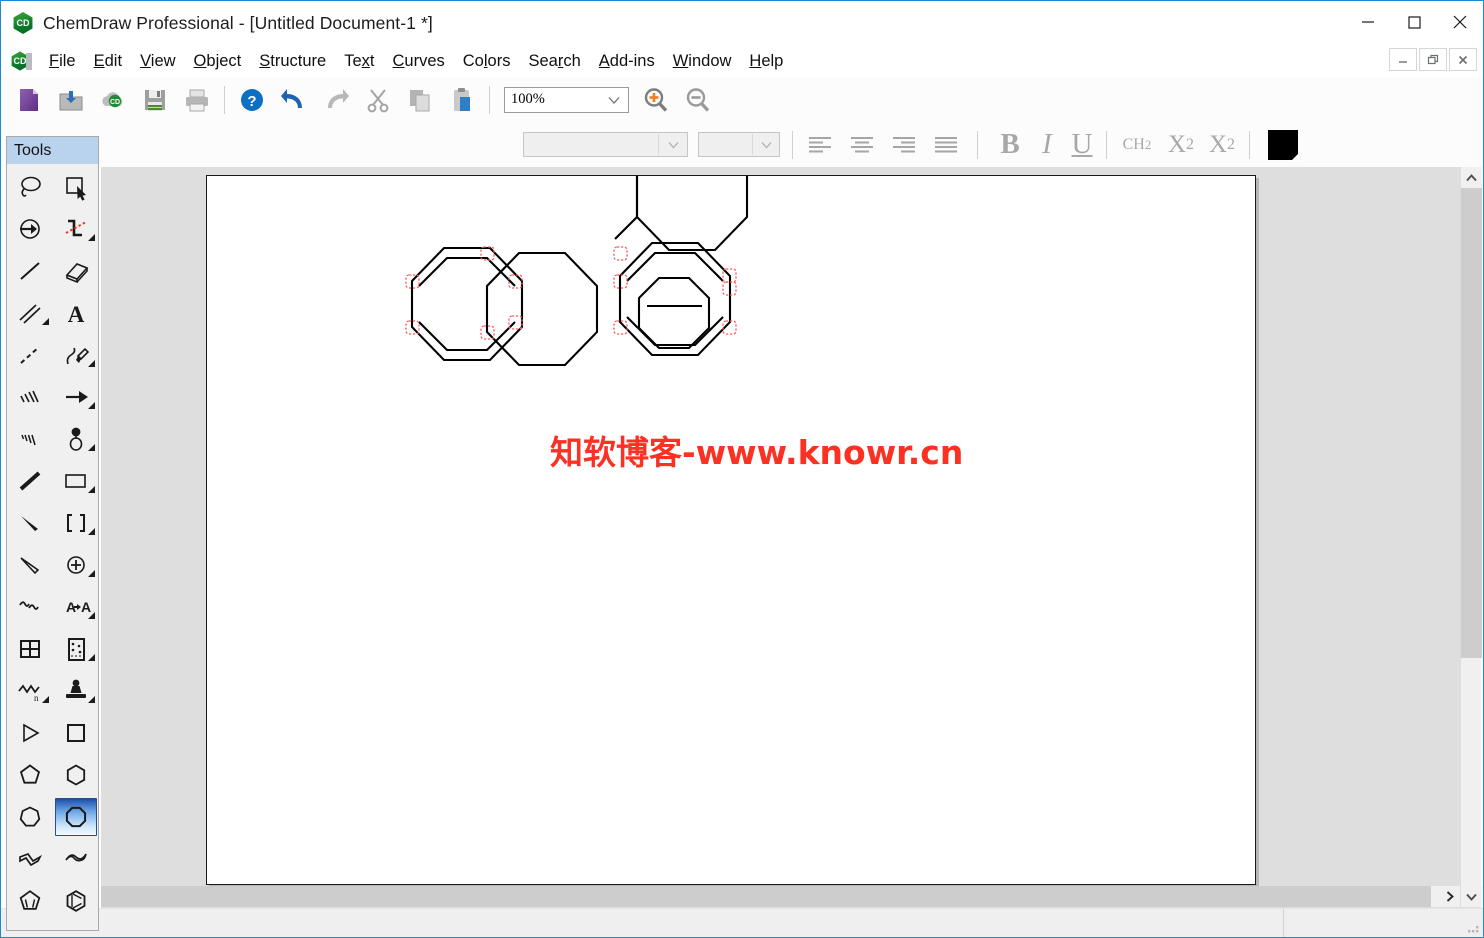  I want to click on menu-item-file: File, so click(62, 61).